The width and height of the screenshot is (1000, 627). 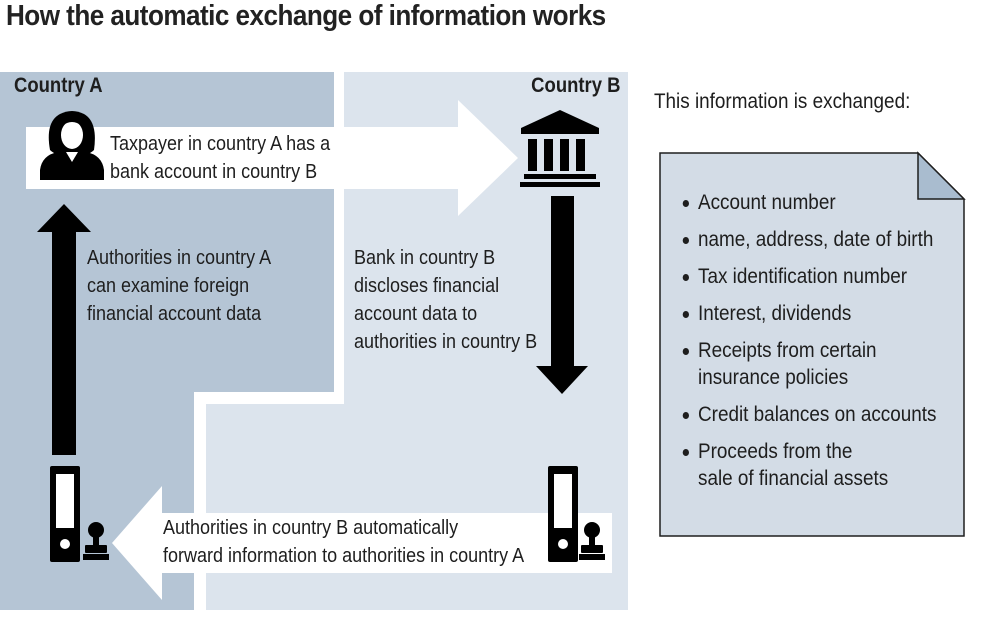 What do you see at coordinates (58, 85) in the screenshot?
I see `country-a-label: Country A` at bounding box center [58, 85].